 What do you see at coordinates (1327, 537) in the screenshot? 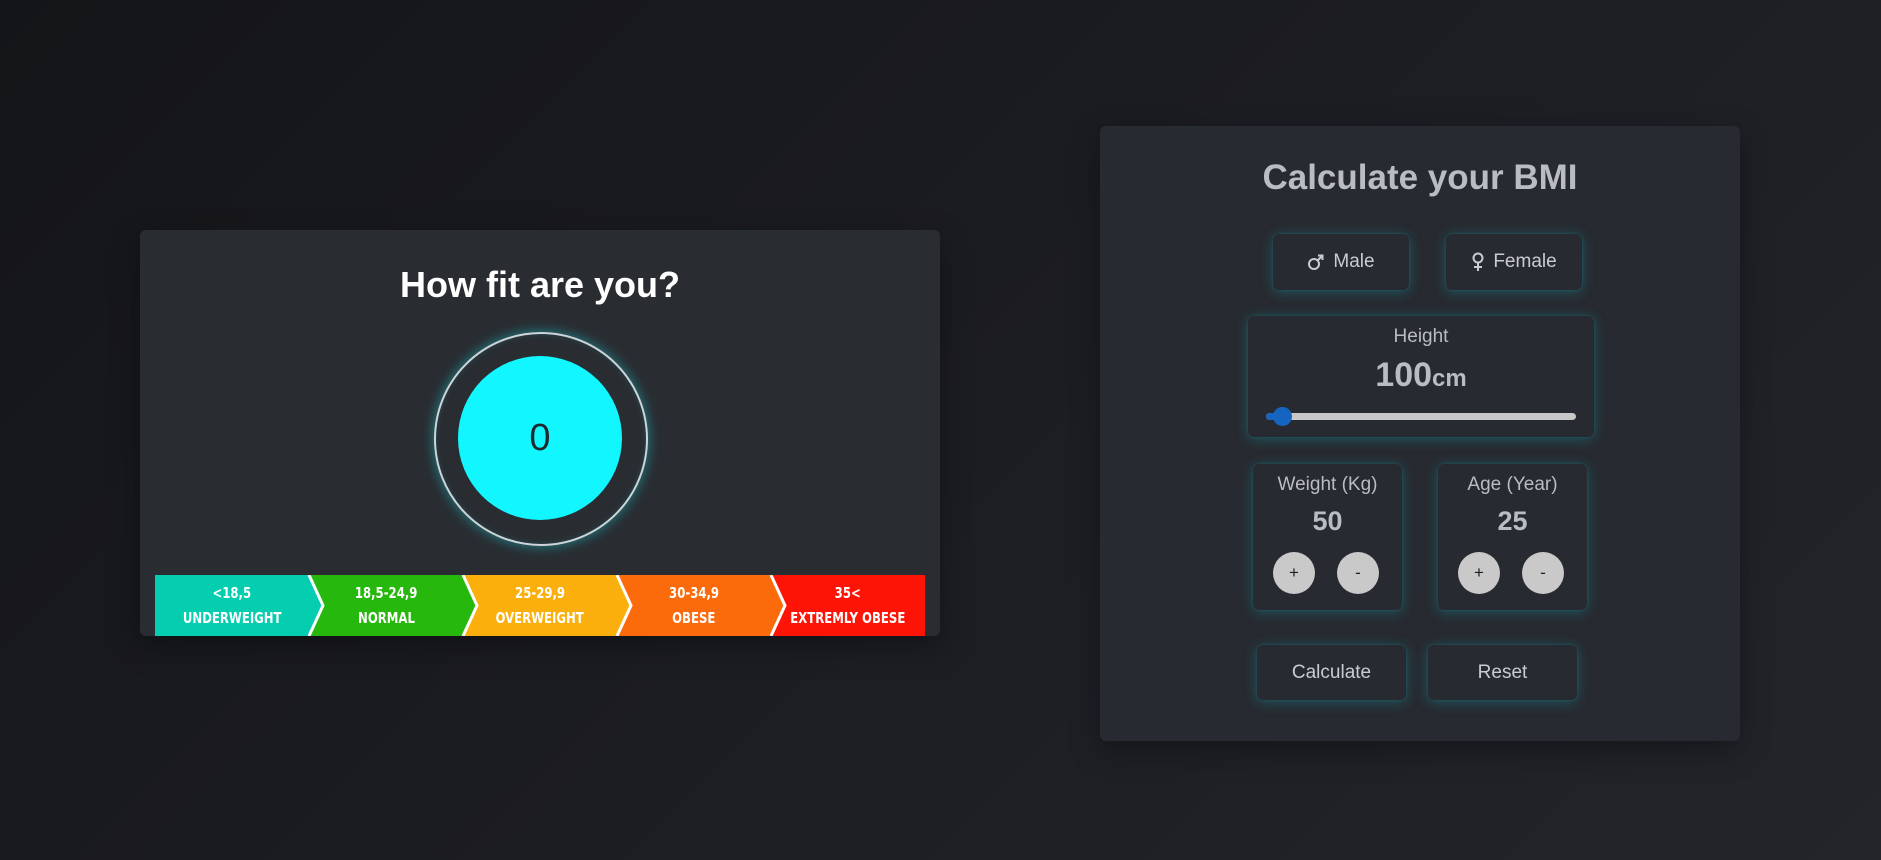
I see `weight-panel: Weight (Kg) 50 + -` at bounding box center [1327, 537].